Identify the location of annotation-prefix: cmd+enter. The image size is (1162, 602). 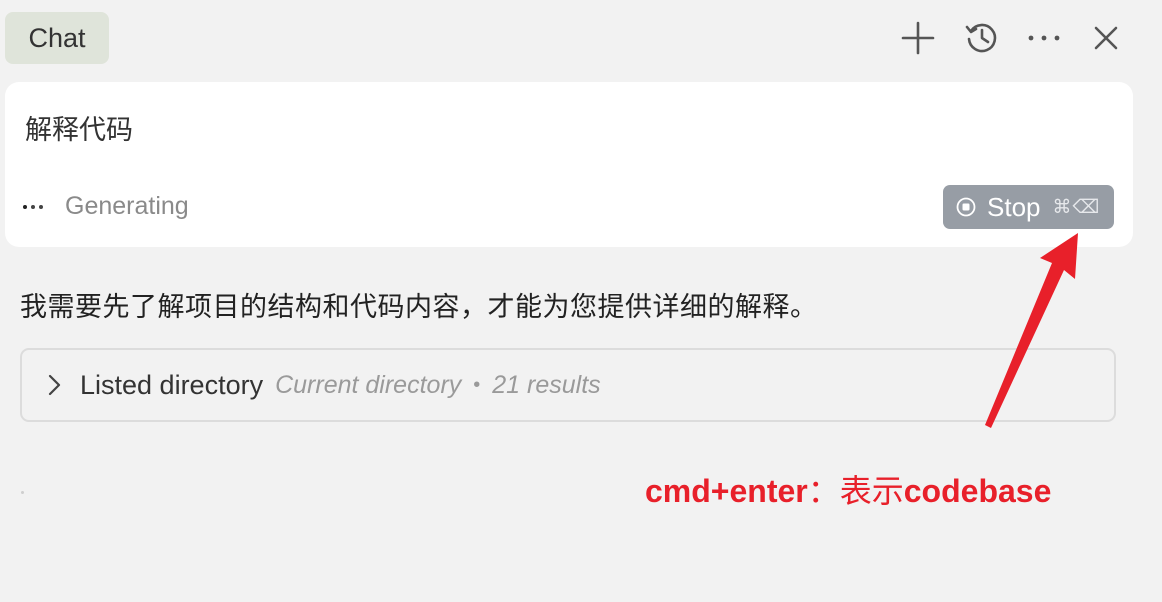
(726, 491).